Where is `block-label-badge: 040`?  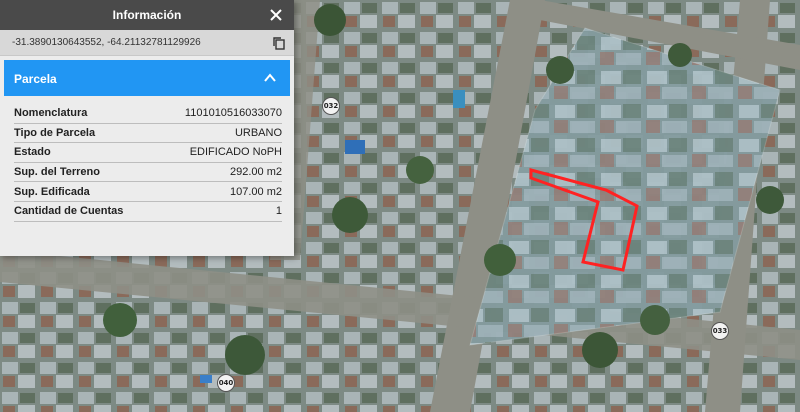 block-label-badge: 040 is located at coordinates (226, 383).